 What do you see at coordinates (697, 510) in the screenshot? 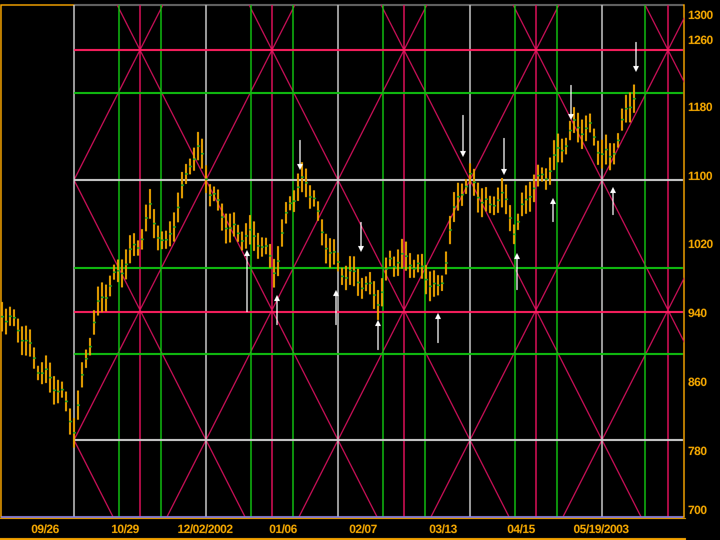
I see `y-axis-label: 700` at bounding box center [697, 510].